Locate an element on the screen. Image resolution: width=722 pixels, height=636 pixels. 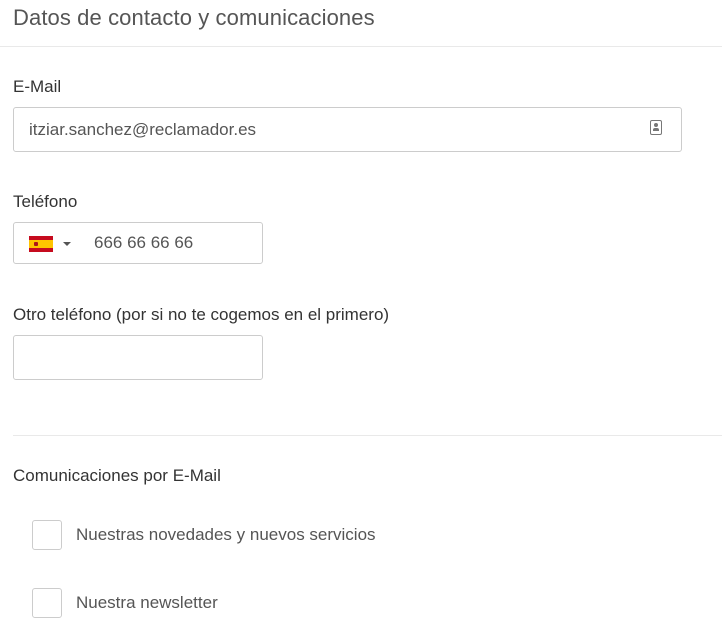
spain-flag-icon is located at coordinates (41, 244).